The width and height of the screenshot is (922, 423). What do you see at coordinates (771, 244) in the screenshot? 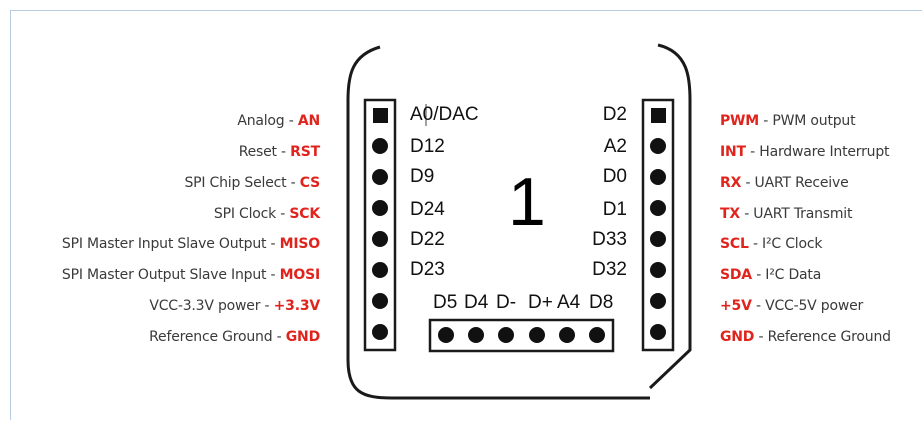
I see `right-pin-label-scl: SCL - I²C Clock` at bounding box center [771, 244].